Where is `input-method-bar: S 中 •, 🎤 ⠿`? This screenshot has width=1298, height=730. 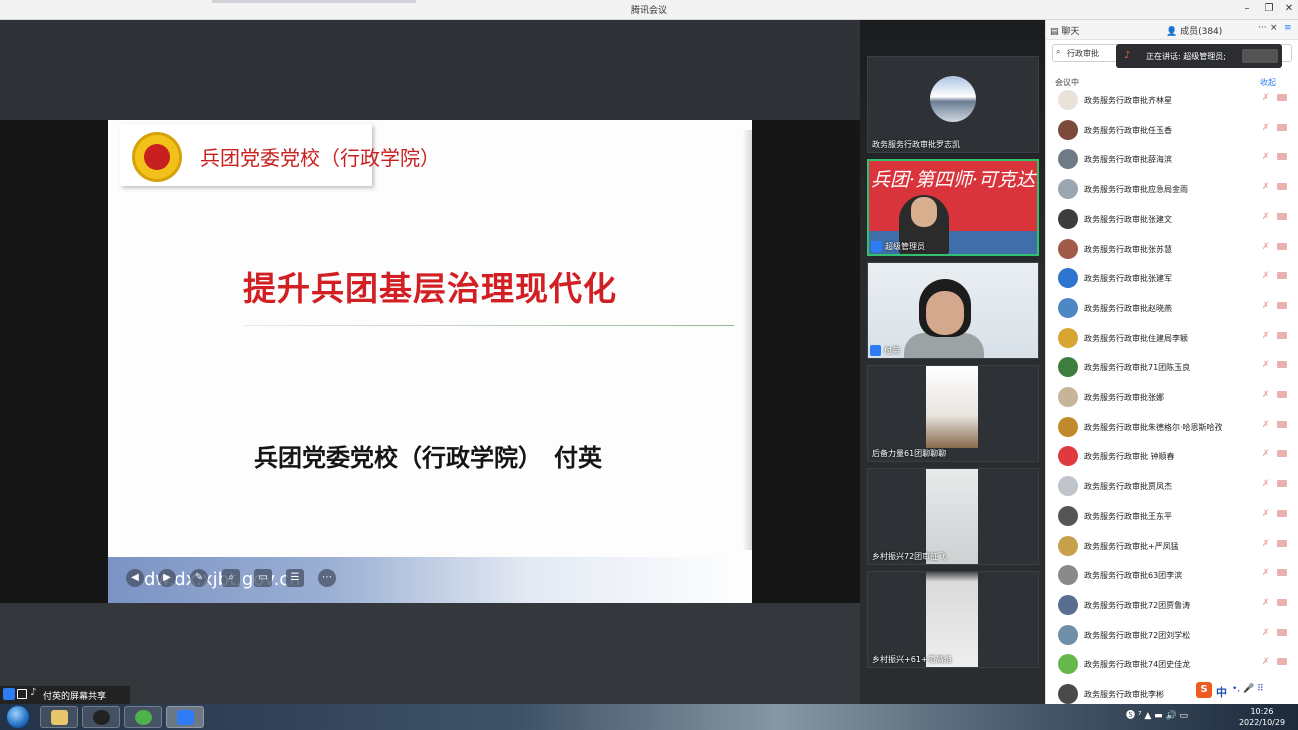 input-method-bar: S 中 •, 🎤 ⠿ is located at coordinates (1247, 692).